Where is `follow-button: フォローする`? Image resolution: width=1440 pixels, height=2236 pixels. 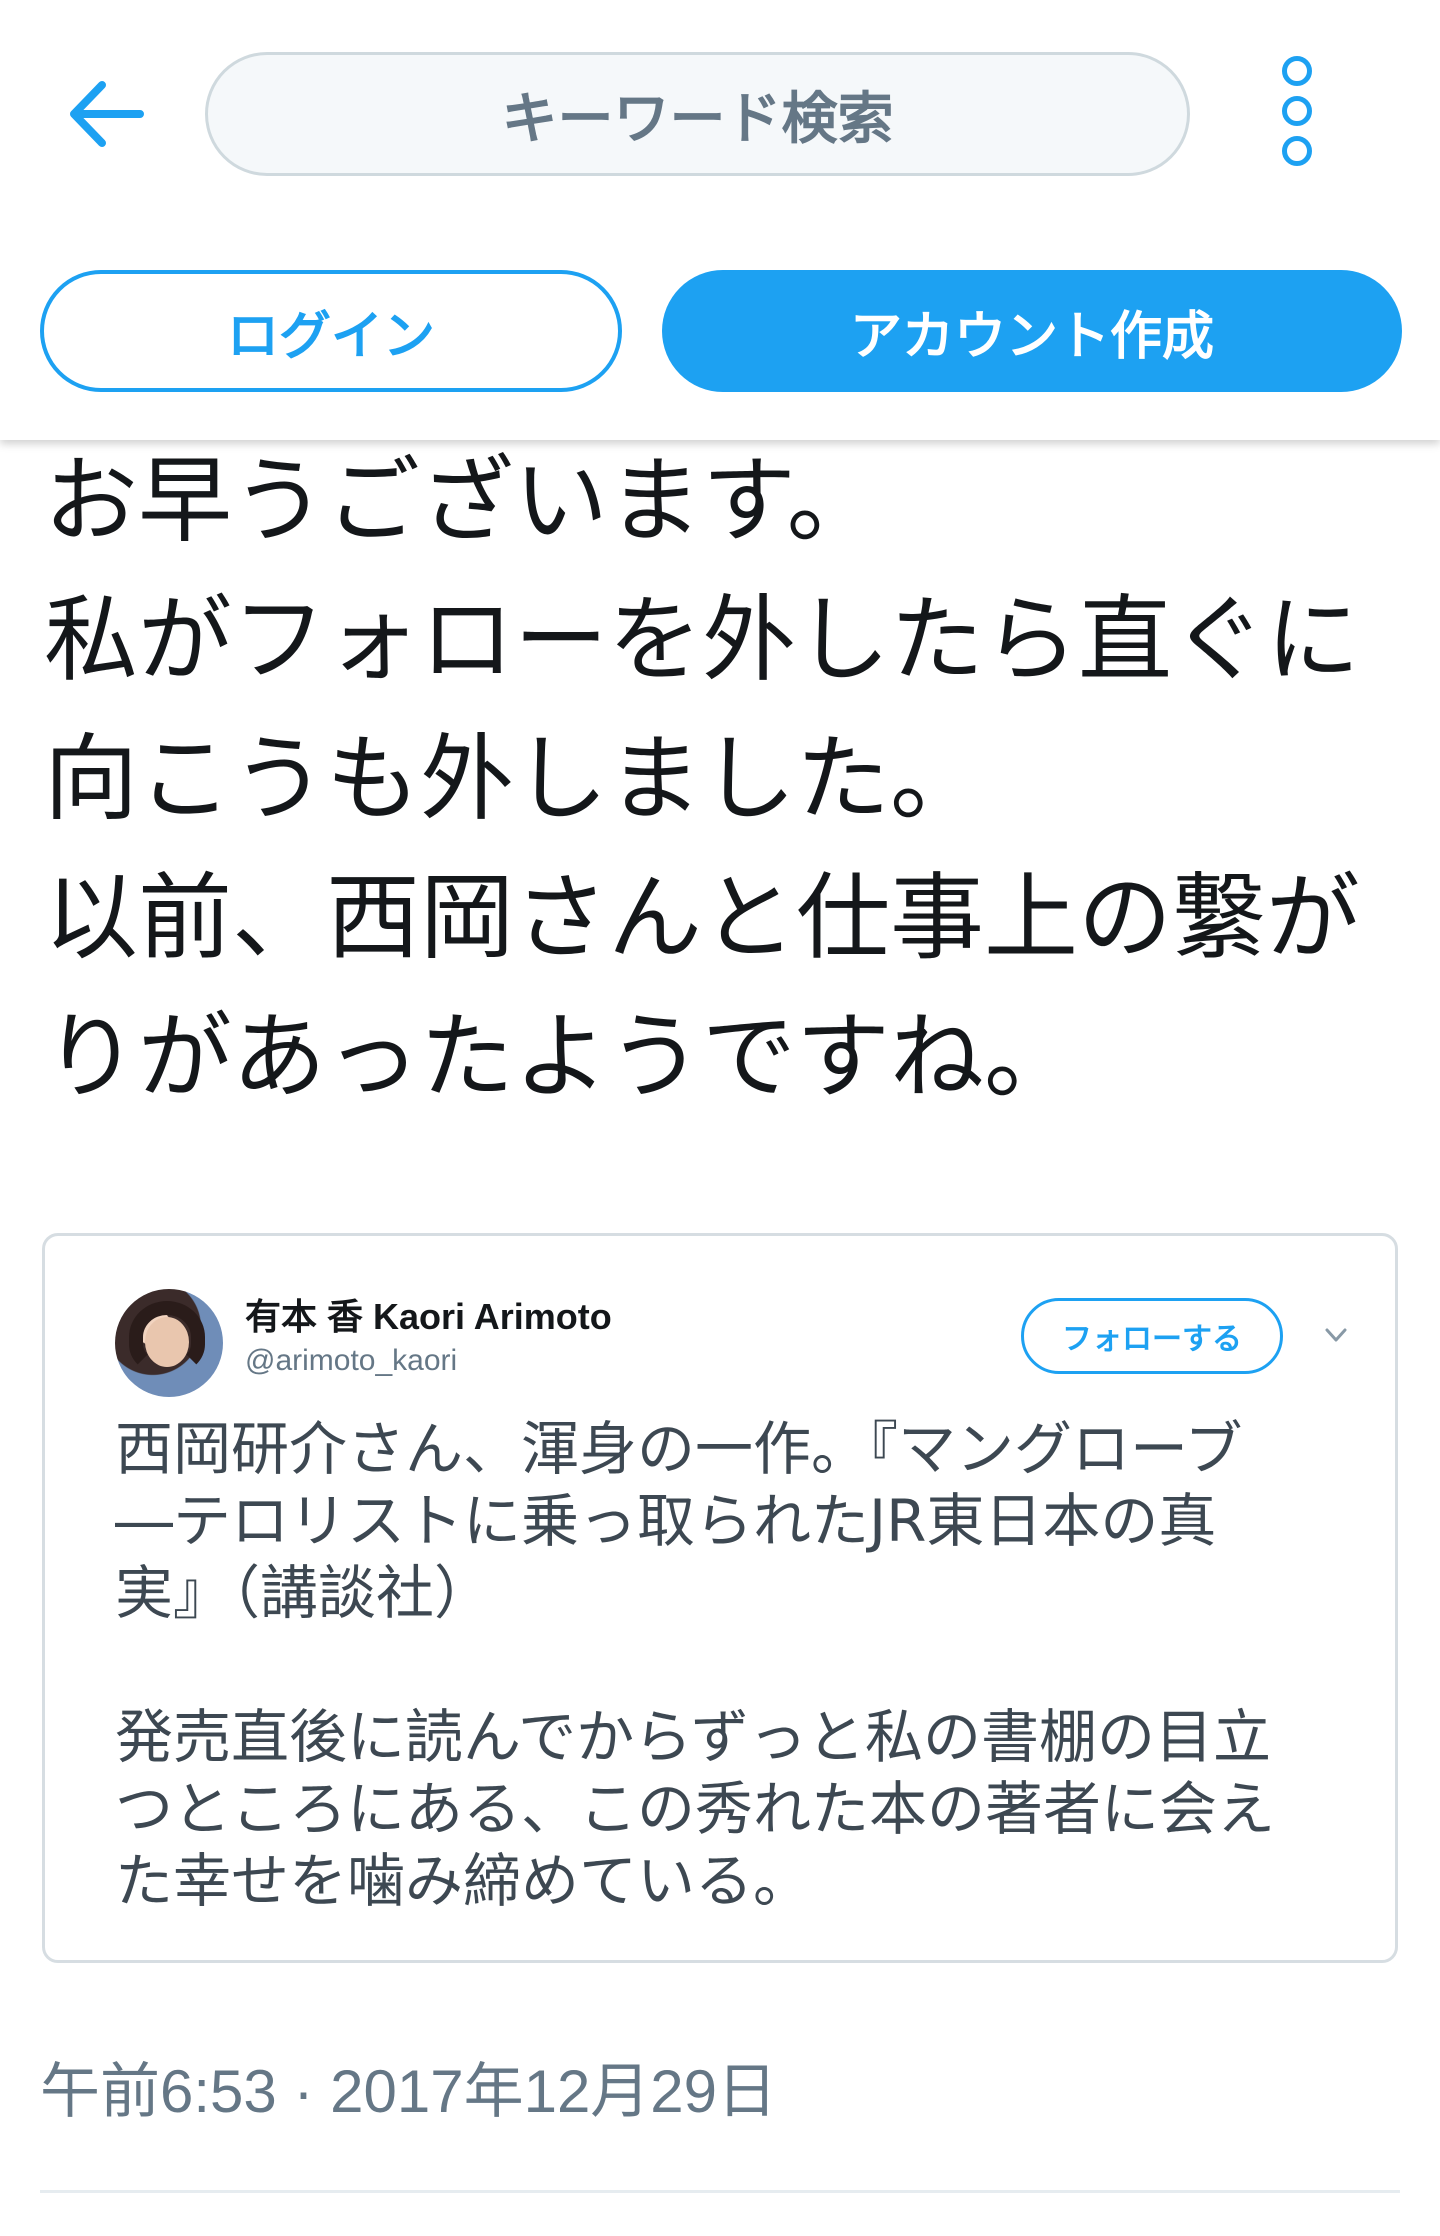 follow-button: フォローする is located at coordinates (1152, 1336).